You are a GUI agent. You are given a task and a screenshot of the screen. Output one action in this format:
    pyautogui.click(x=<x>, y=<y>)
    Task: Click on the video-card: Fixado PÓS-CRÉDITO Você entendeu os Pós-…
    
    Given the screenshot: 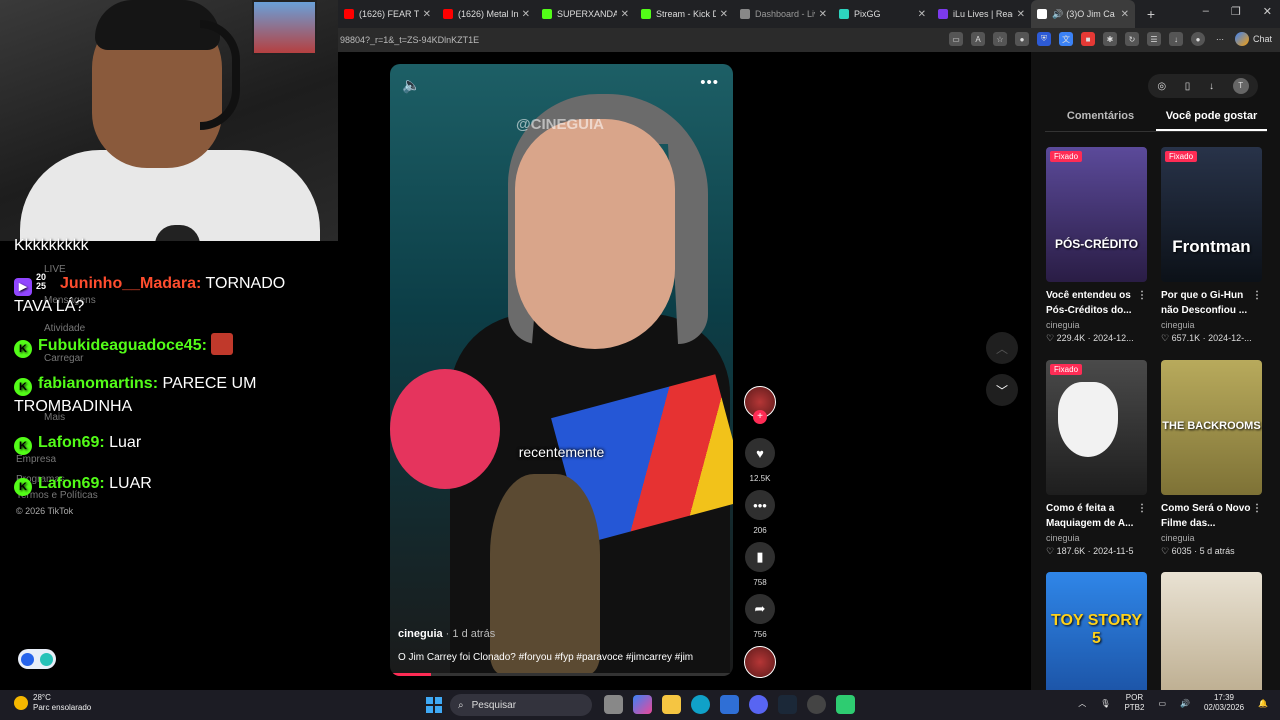 What is the action you would take?
    pyautogui.click(x=1096, y=245)
    